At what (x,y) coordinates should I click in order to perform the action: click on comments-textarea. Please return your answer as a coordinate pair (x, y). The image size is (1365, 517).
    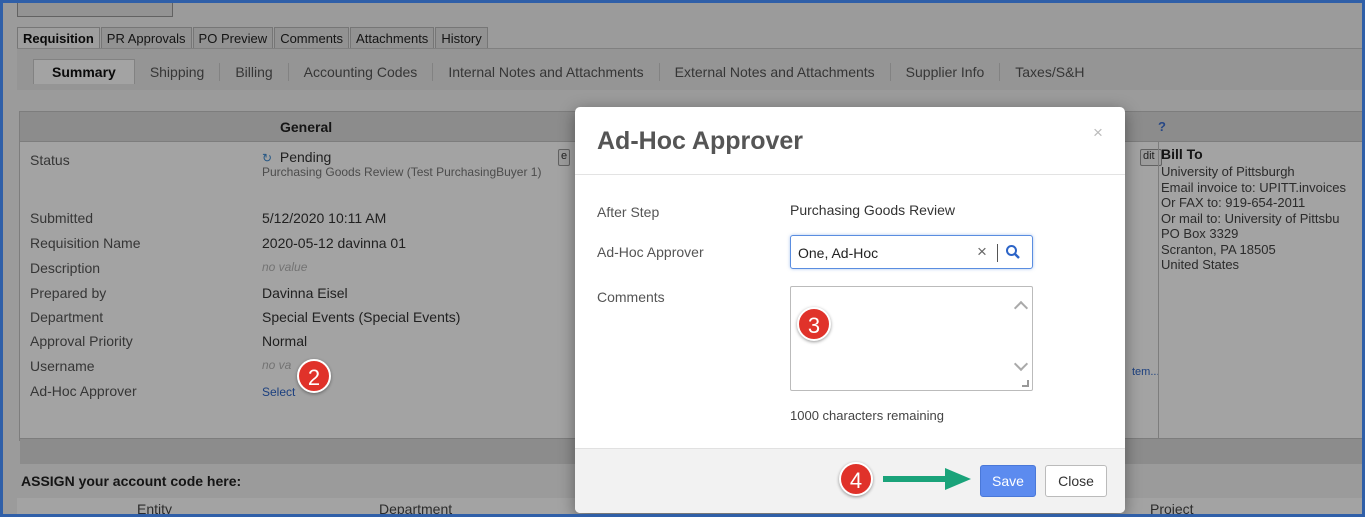
    Looking at the image, I should click on (911, 338).